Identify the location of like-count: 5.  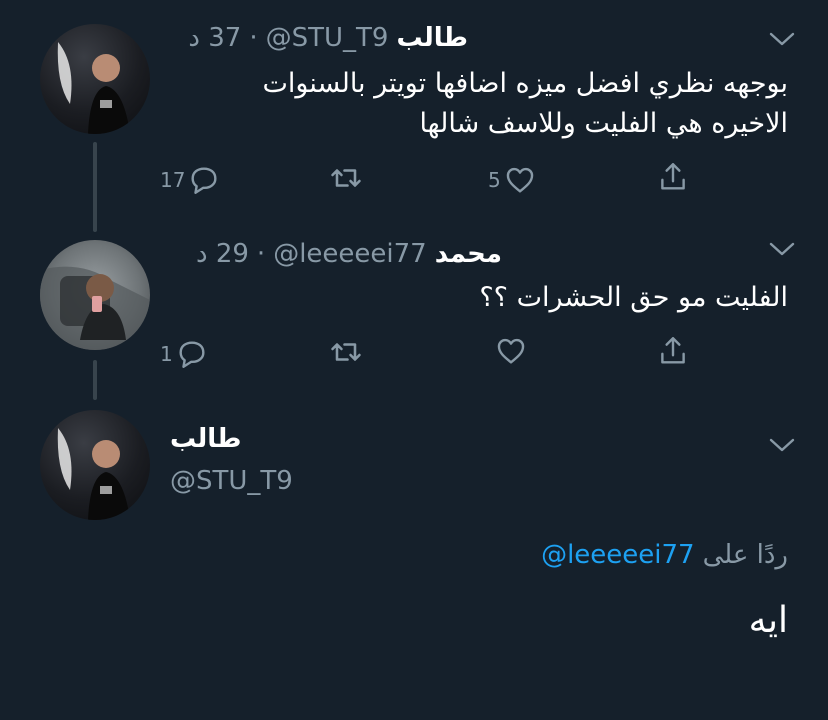
(494, 180).